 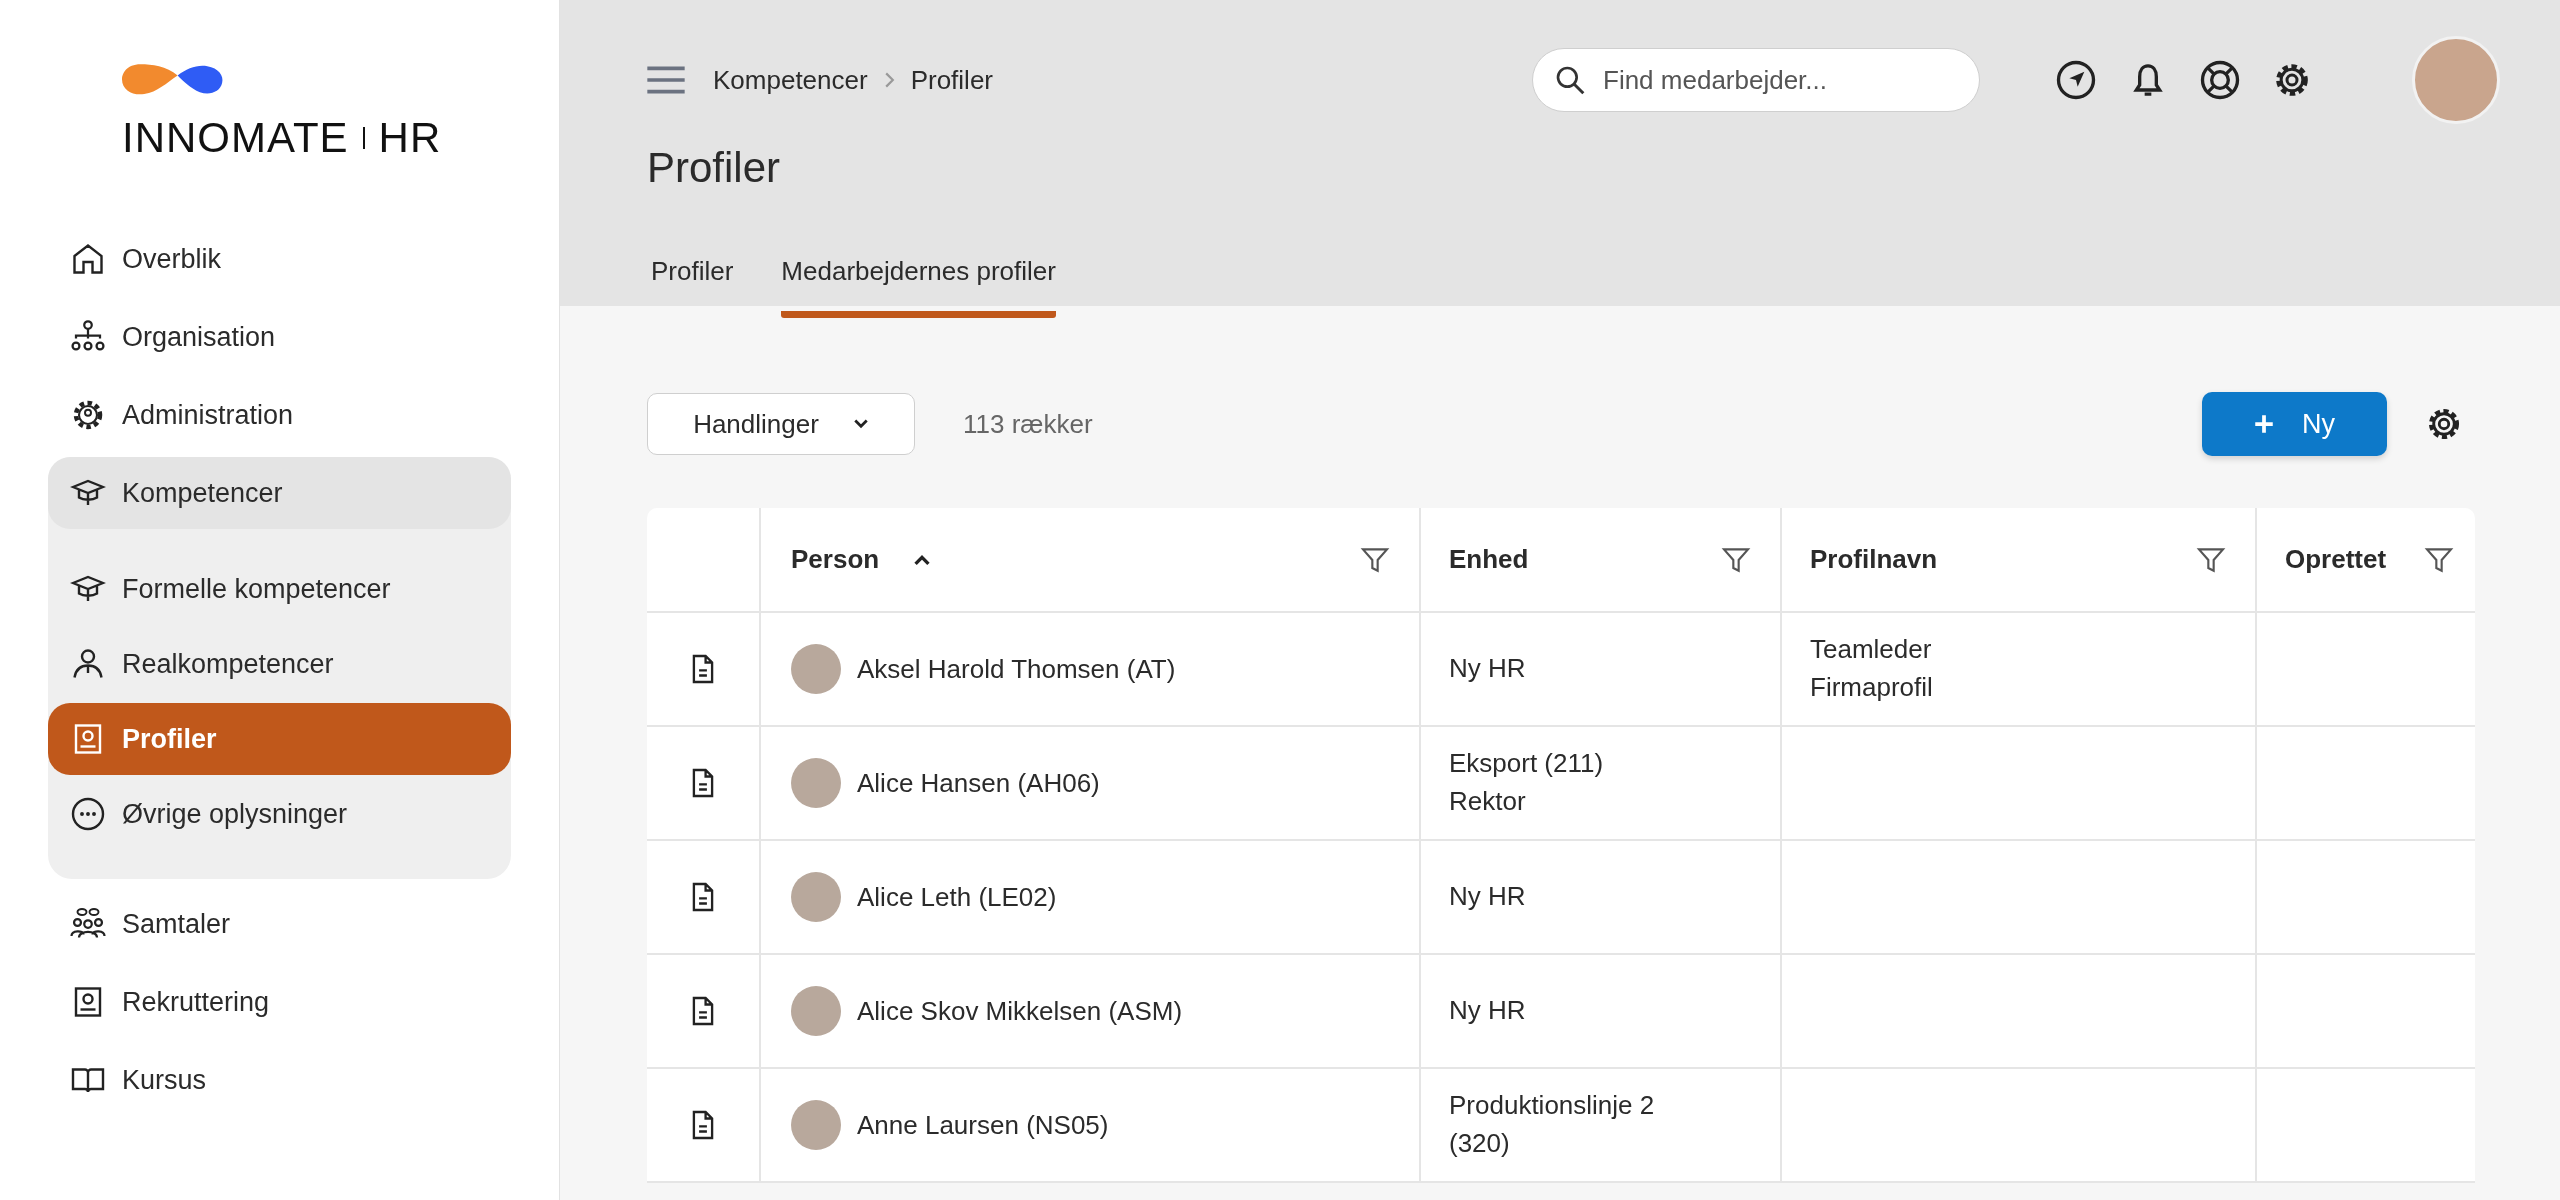 What do you see at coordinates (1871, 650) in the screenshot?
I see `profile-name: Teamleder` at bounding box center [1871, 650].